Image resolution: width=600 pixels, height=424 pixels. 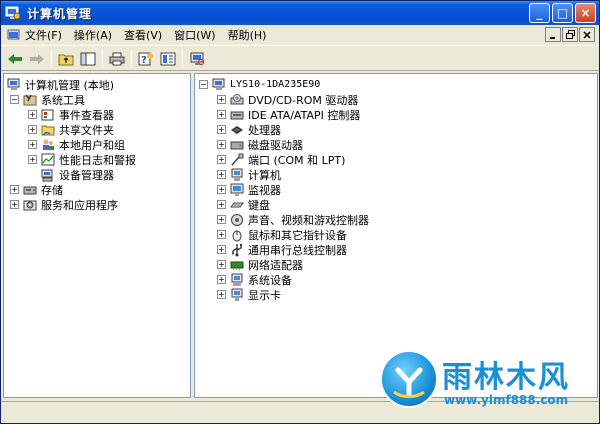 I want to click on device-category: + 磁盘驱动器, so click(x=260, y=144).